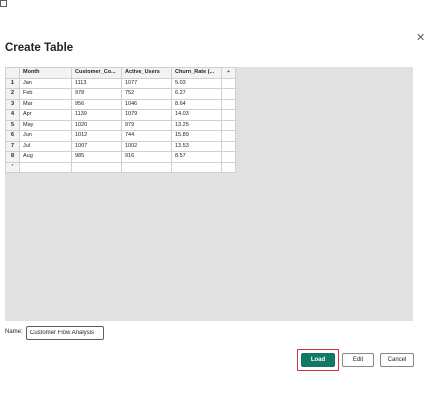 The height and width of the screenshot is (415, 429). I want to click on name-input, so click(65, 333).